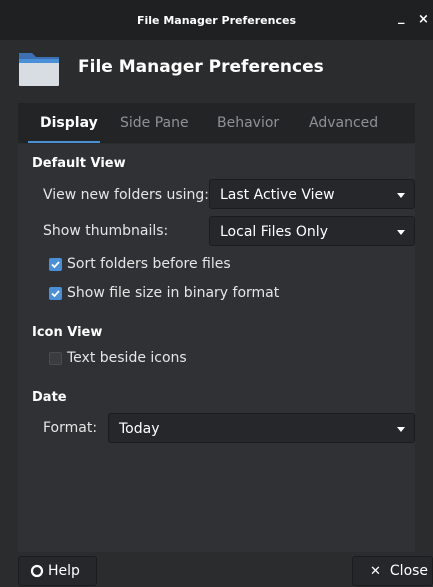 The width and height of the screenshot is (433, 587). I want to click on show-thumbnails-label: Show thumbnails:, so click(106, 231).